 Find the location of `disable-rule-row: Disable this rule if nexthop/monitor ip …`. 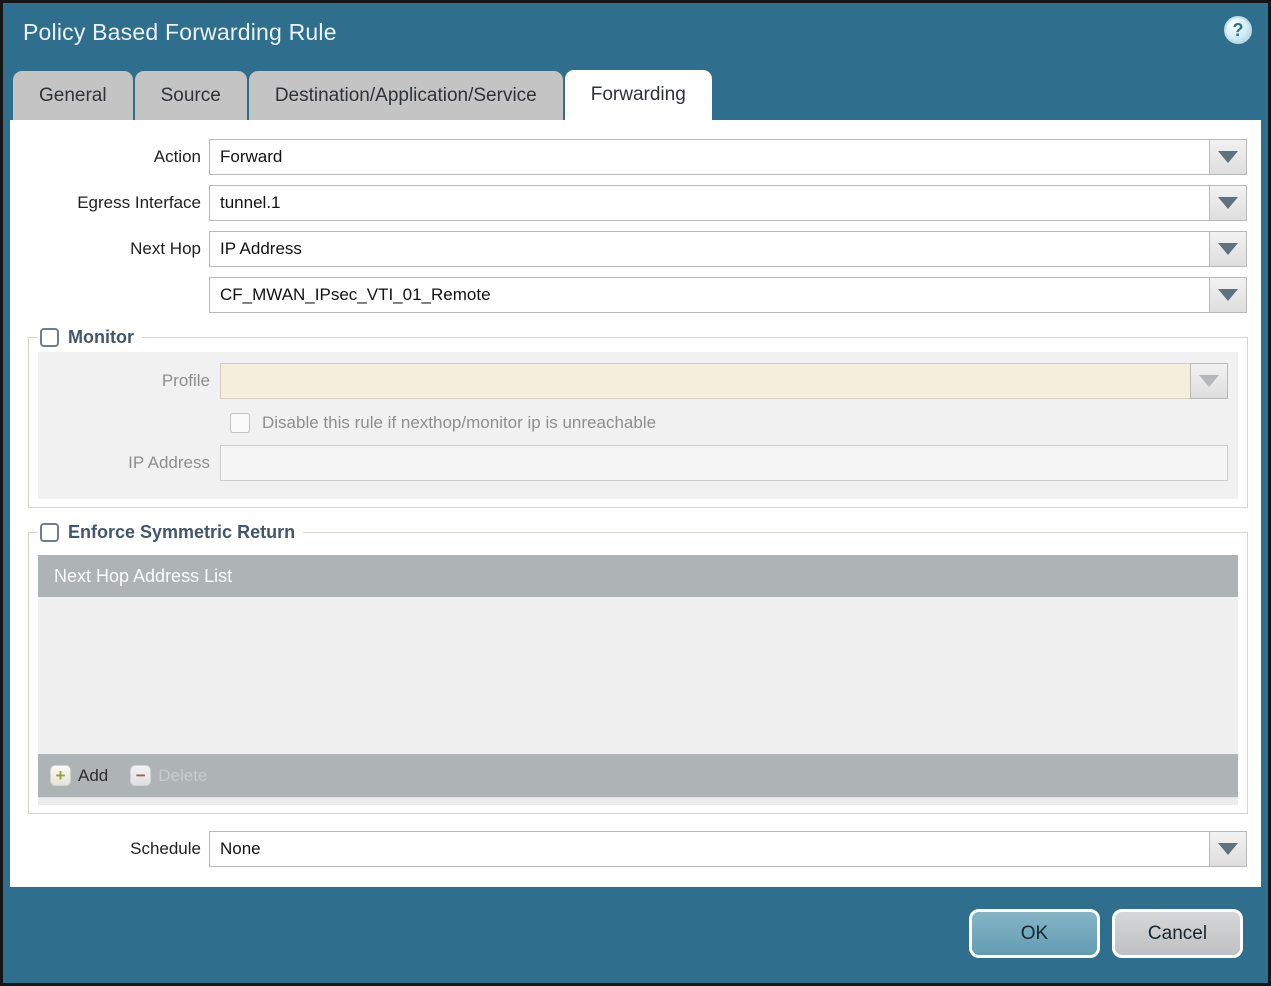

disable-rule-row: Disable this rule if nexthop/monitor ip … is located at coordinates (734, 423).